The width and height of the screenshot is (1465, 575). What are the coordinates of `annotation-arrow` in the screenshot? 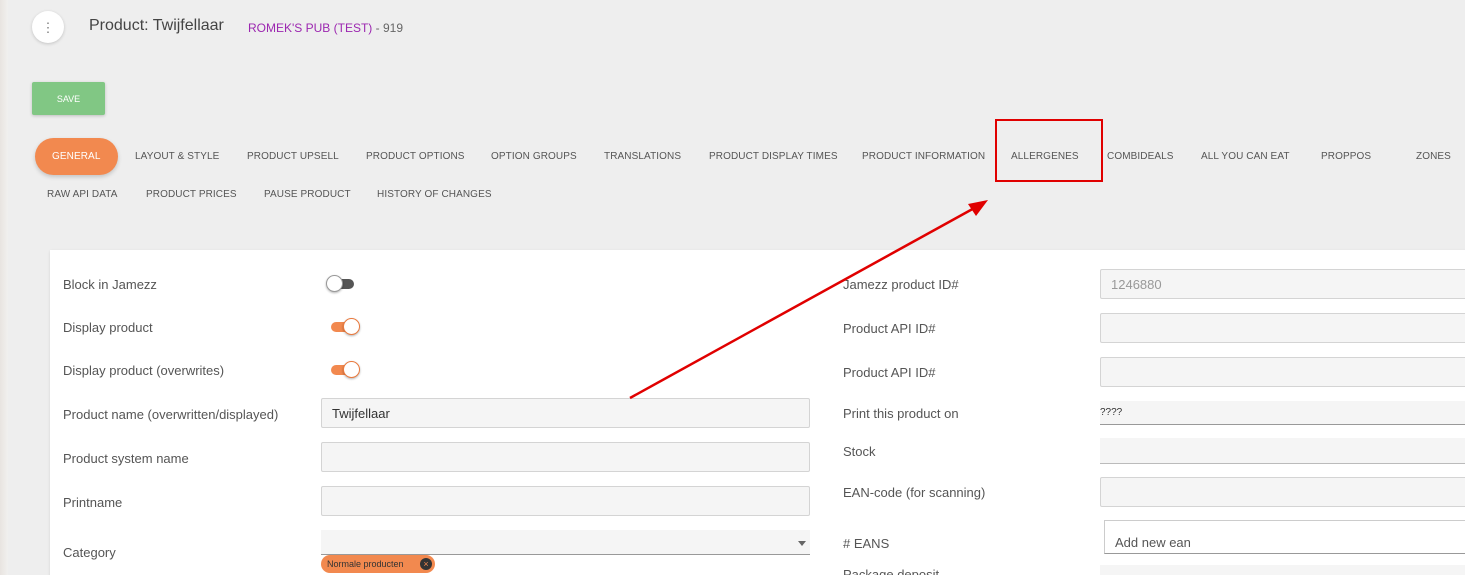 It's located at (808, 300).